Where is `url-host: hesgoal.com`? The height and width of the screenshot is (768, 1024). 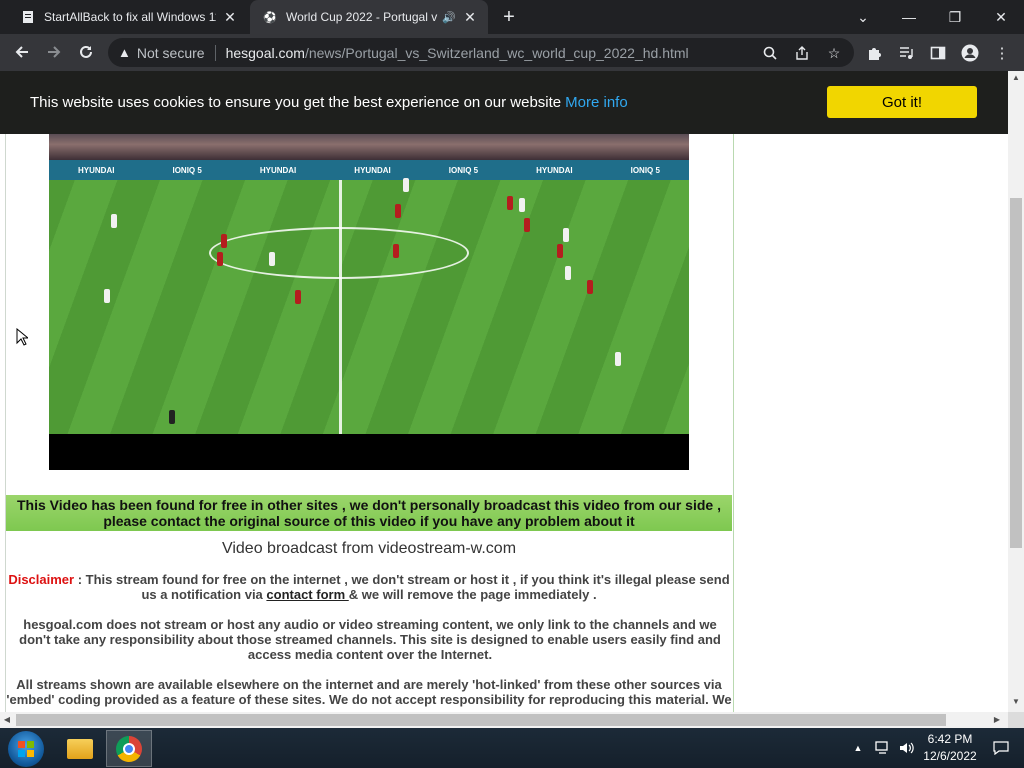 url-host: hesgoal.com is located at coordinates (265, 52).